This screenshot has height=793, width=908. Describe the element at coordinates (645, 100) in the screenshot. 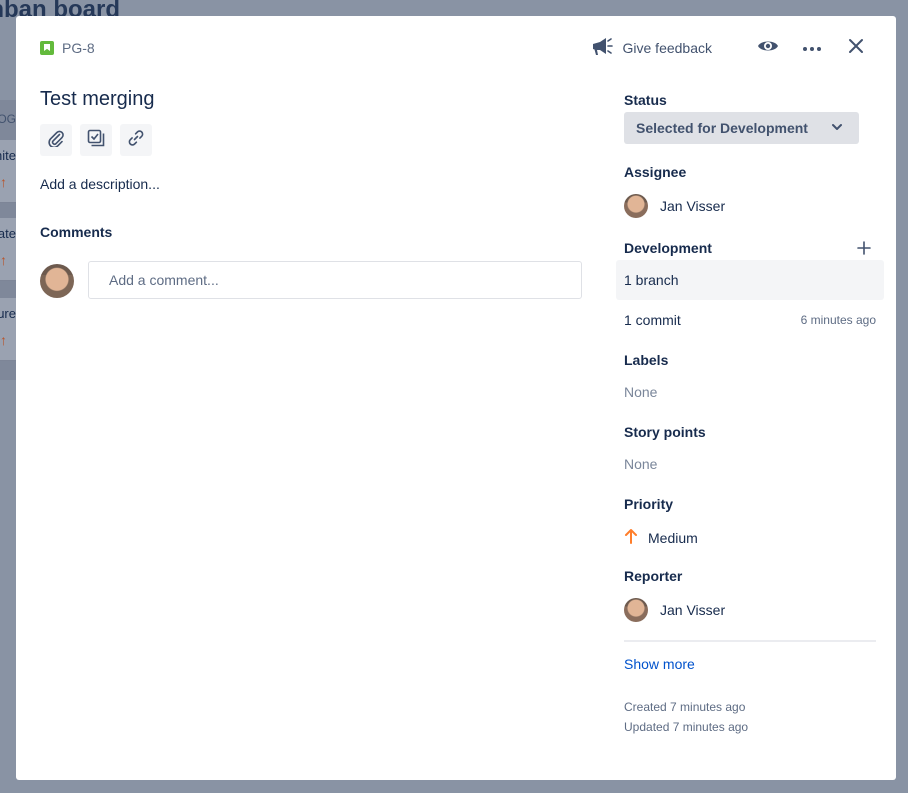

I see `status-label: Status` at that location.